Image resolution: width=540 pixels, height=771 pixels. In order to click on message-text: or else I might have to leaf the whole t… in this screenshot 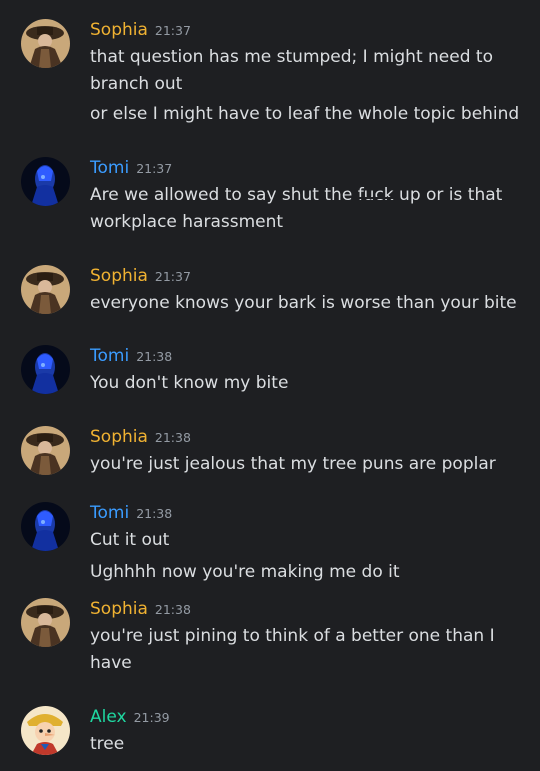, I will do `click(305, 114)`.